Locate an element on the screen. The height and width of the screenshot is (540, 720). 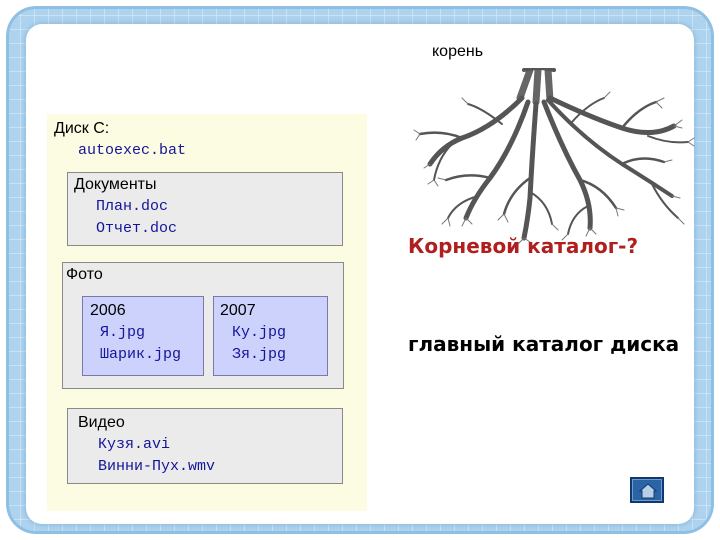
video-title: Видео is located at coordinates (101, 422).